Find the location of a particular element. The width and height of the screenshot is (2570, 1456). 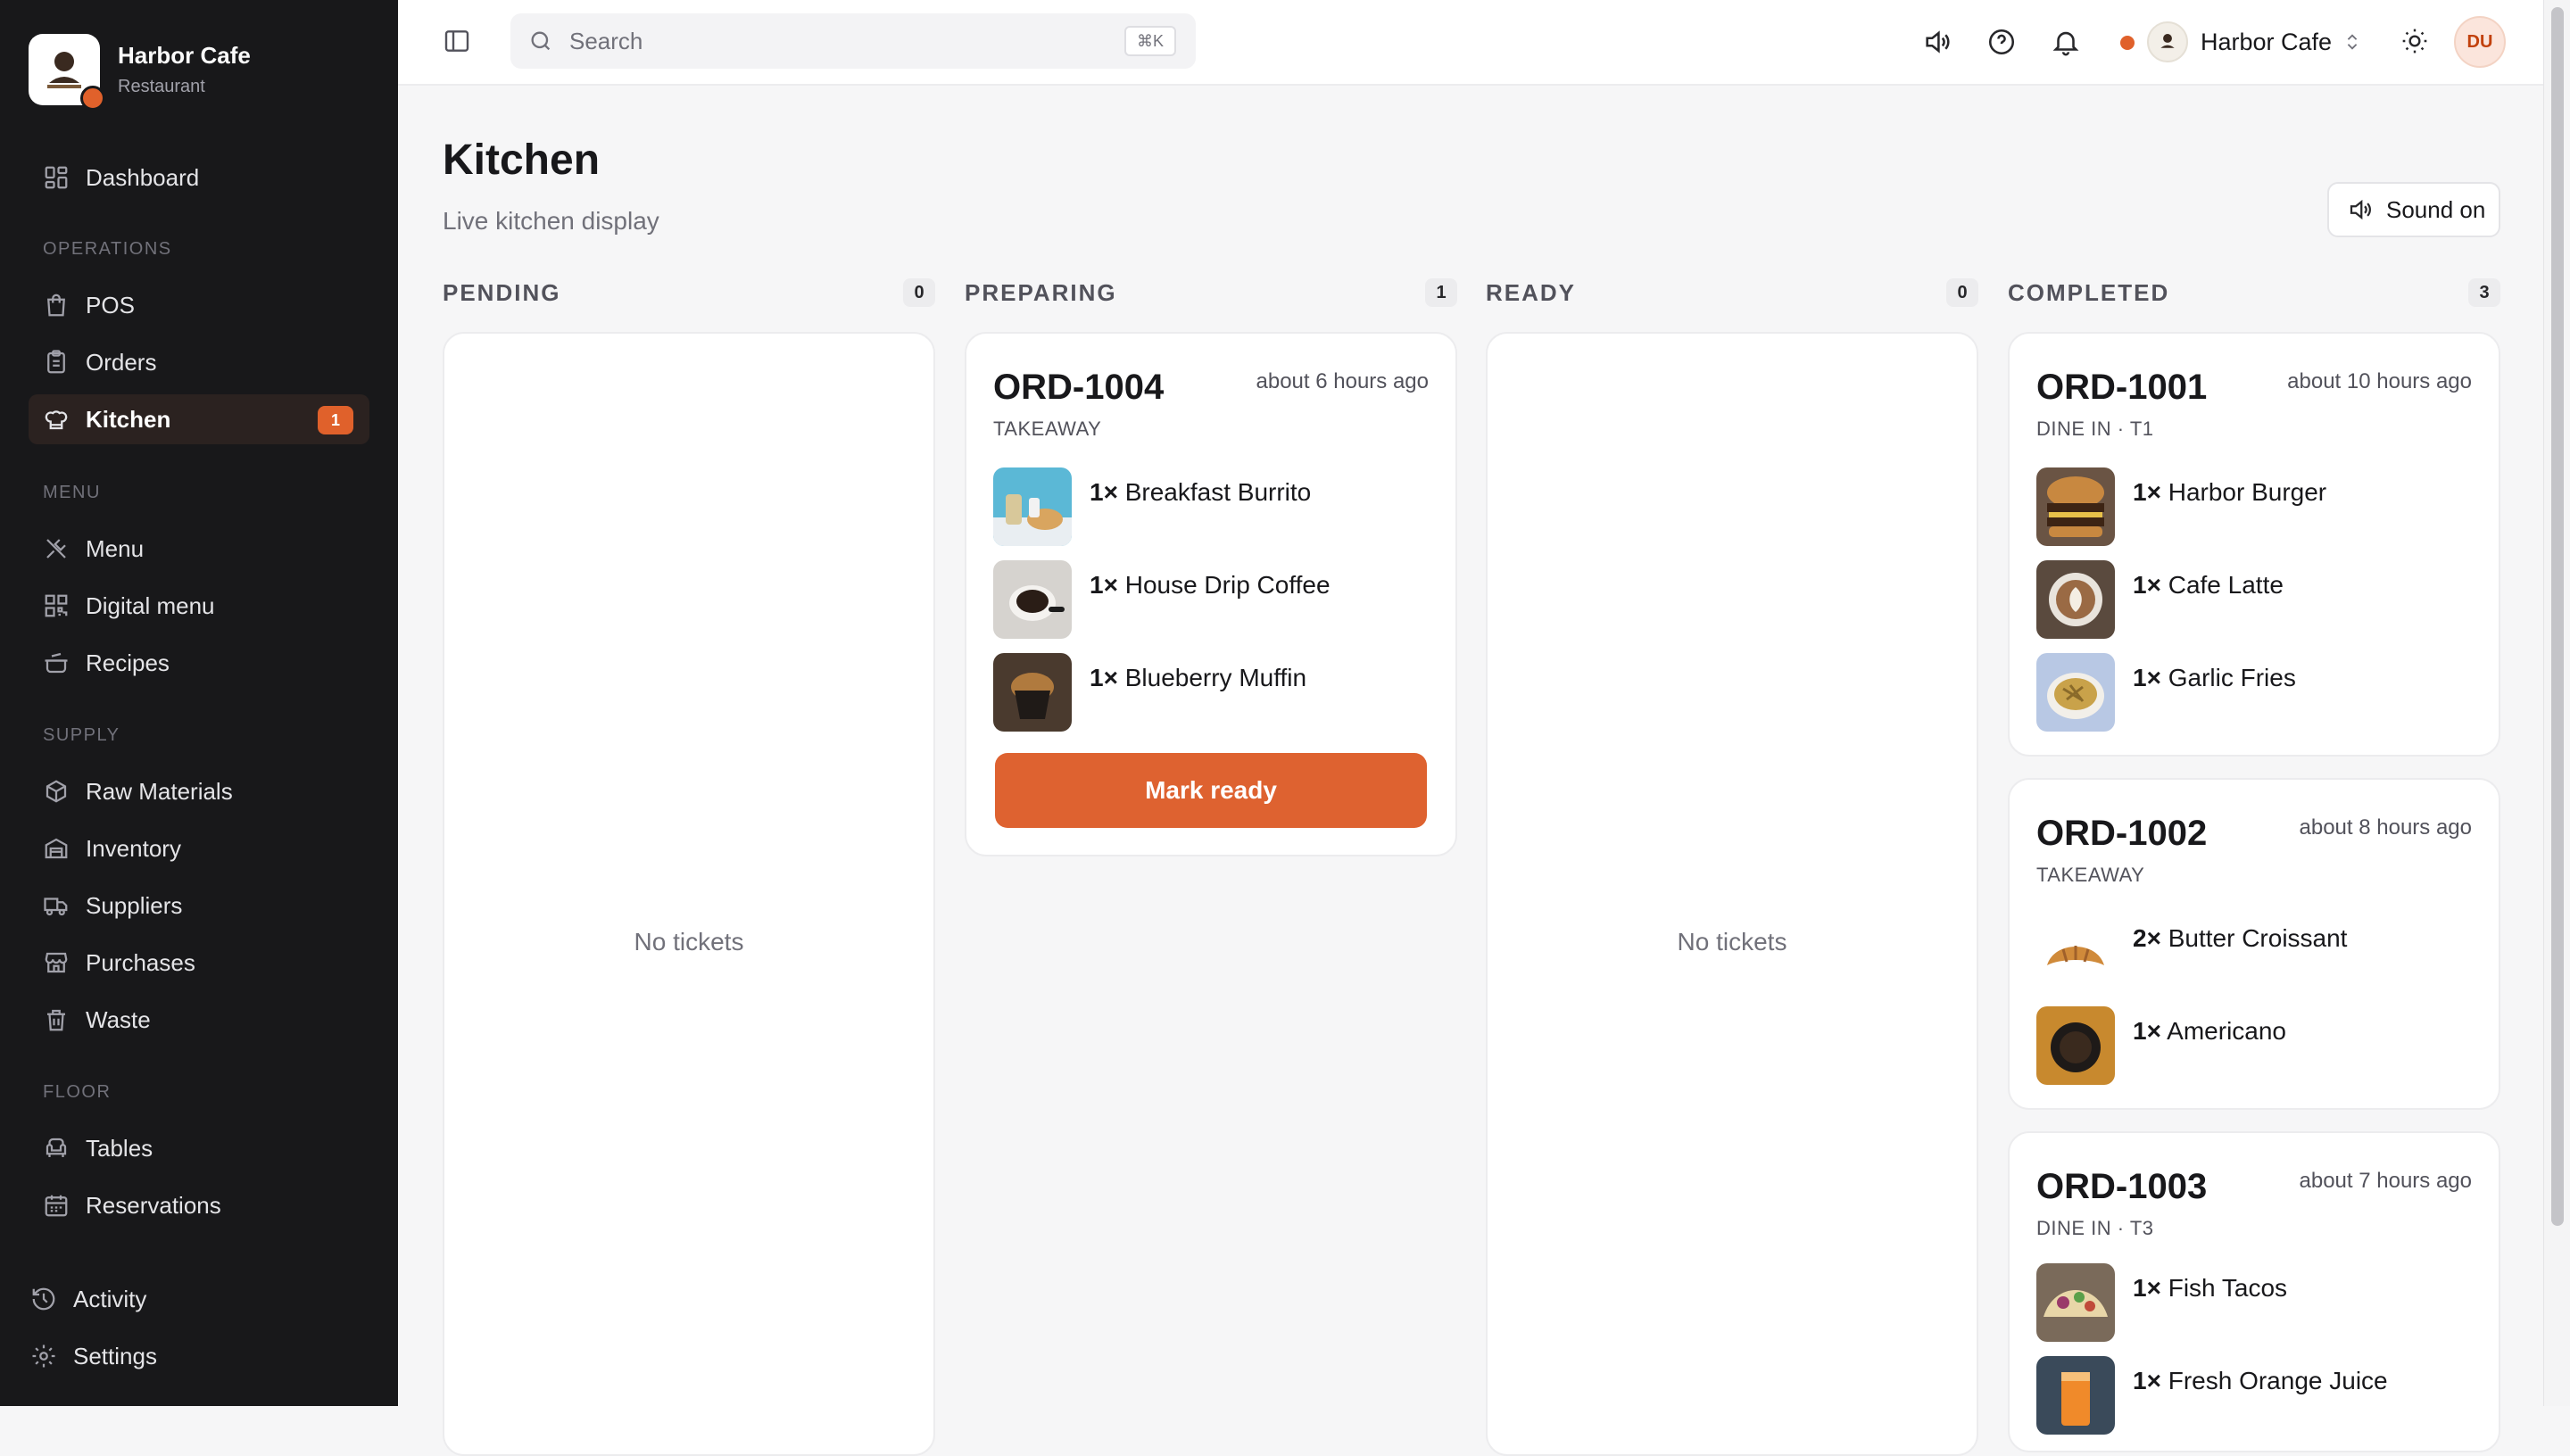

search-icon is located at coordinates (541, 42).